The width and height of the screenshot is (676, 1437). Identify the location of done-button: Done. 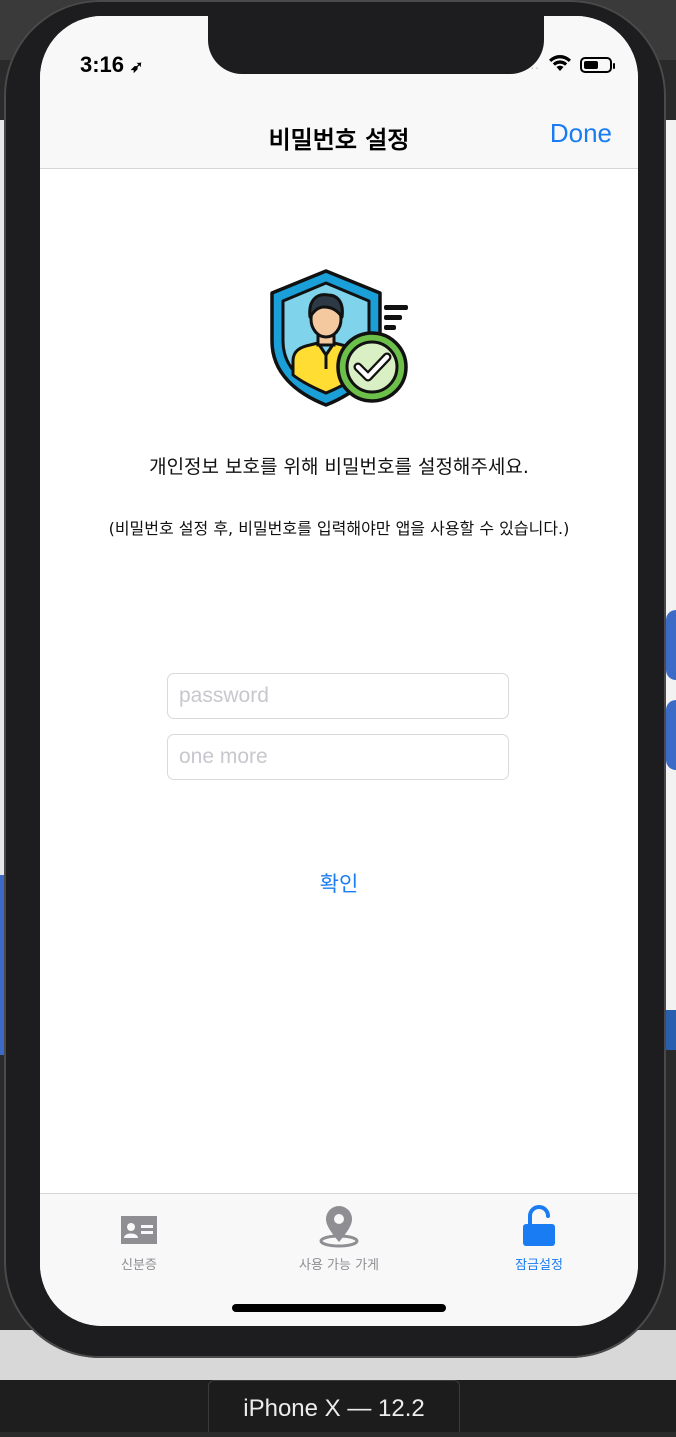
(581, 133).